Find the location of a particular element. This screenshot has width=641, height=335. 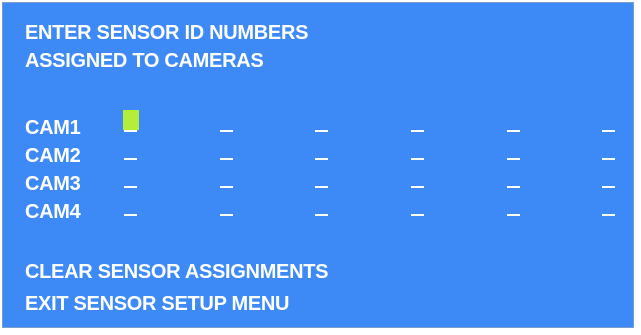

clear-sensor-assignments-item: CLEAR SENSOR ASSIGNMENTS is located at coordinates (177, 272).